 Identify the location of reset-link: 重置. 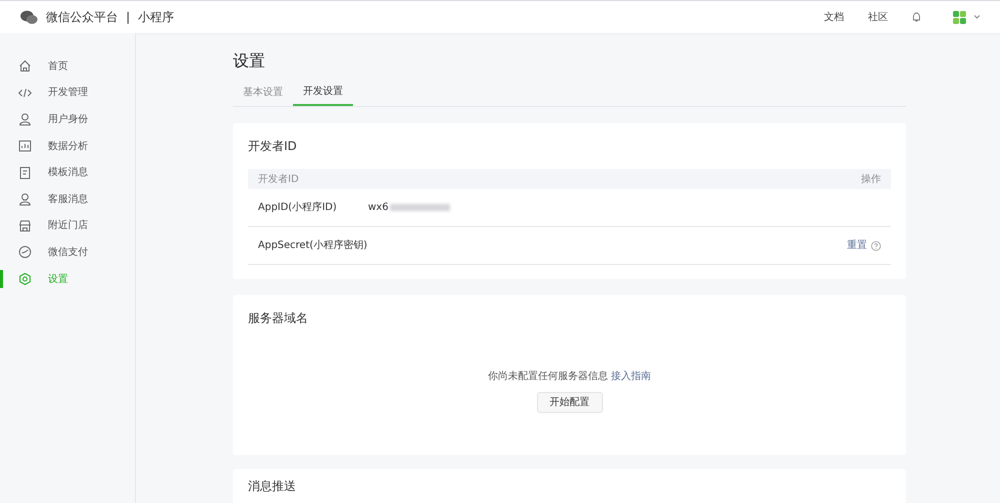
(857, 245).